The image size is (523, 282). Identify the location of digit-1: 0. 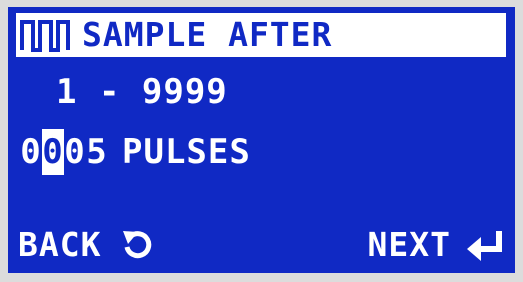
(31, 152).